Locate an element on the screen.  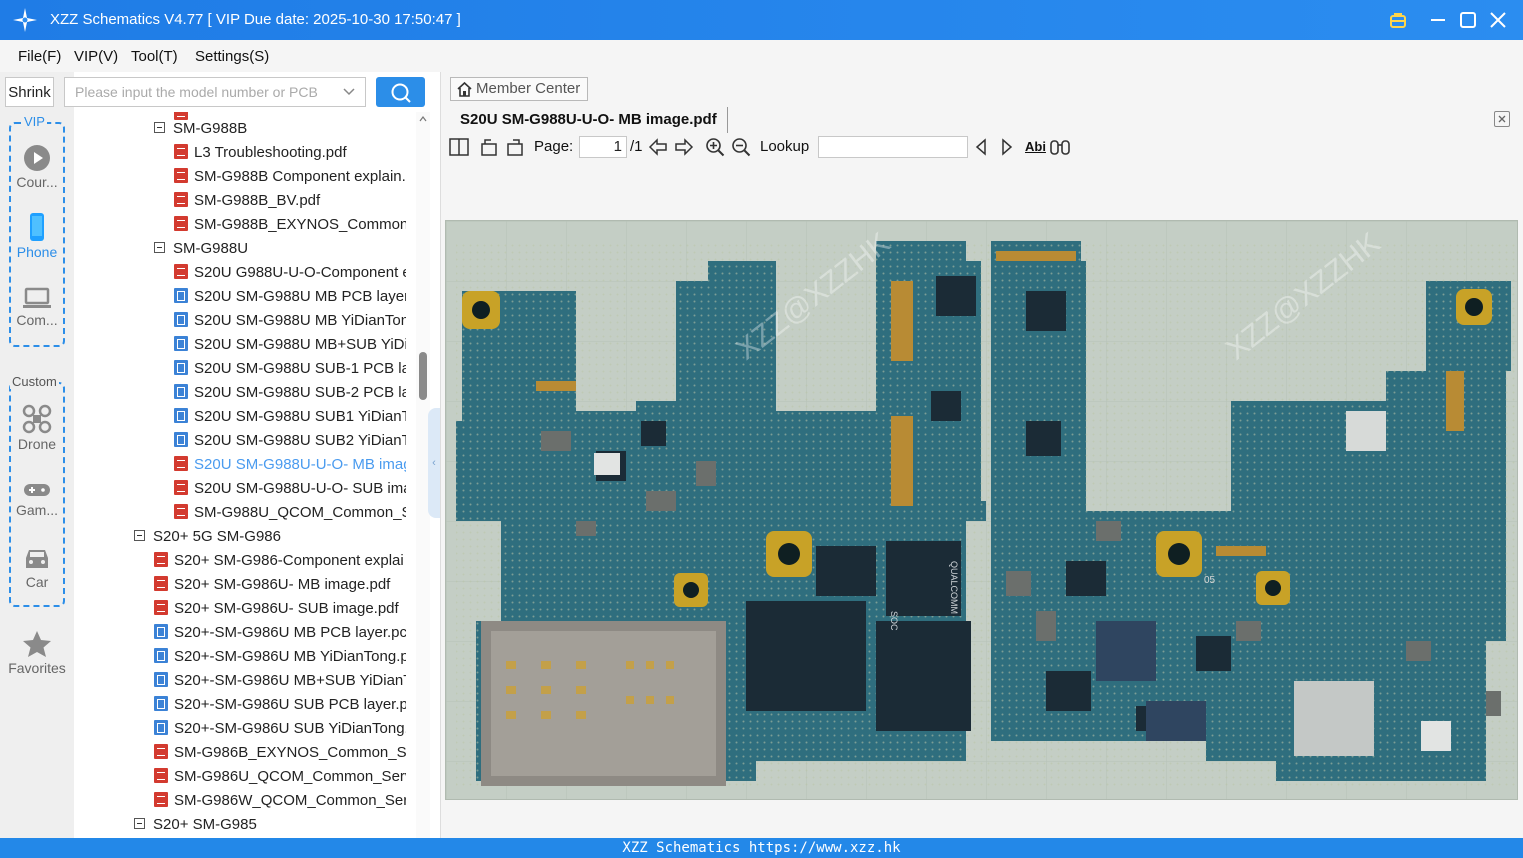
tree-item-label: SM-G986U_QCOM_Common_Servi is located at coordinates (290, 776).